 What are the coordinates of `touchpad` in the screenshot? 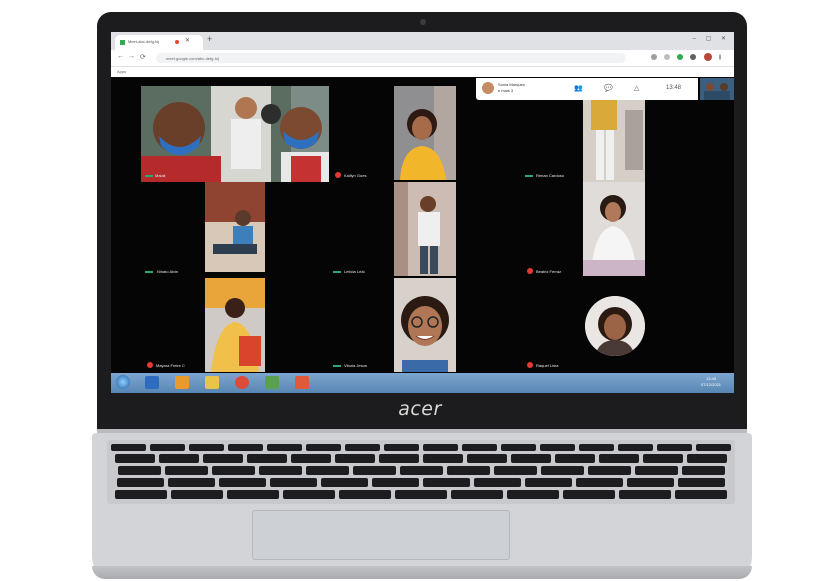 It's located at (381, 535).